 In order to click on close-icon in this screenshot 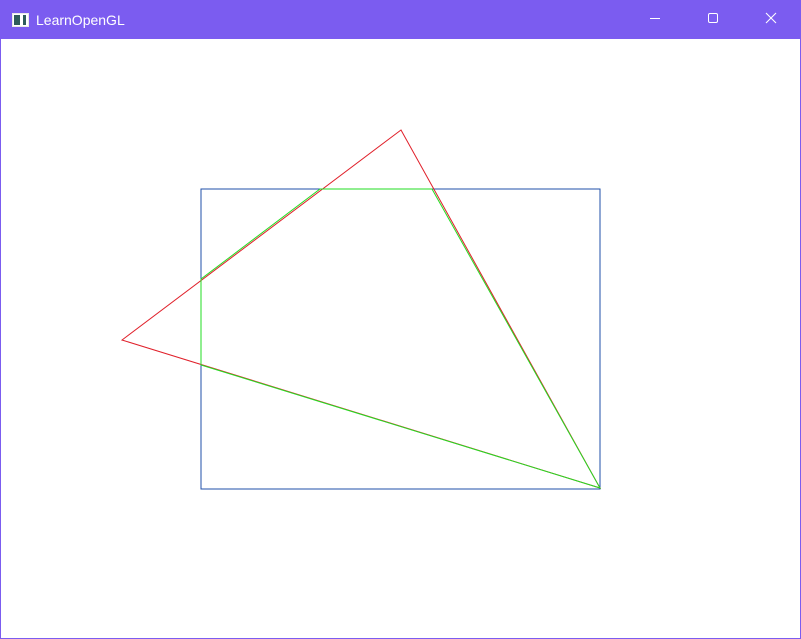, I will do `click(771, 20)`.